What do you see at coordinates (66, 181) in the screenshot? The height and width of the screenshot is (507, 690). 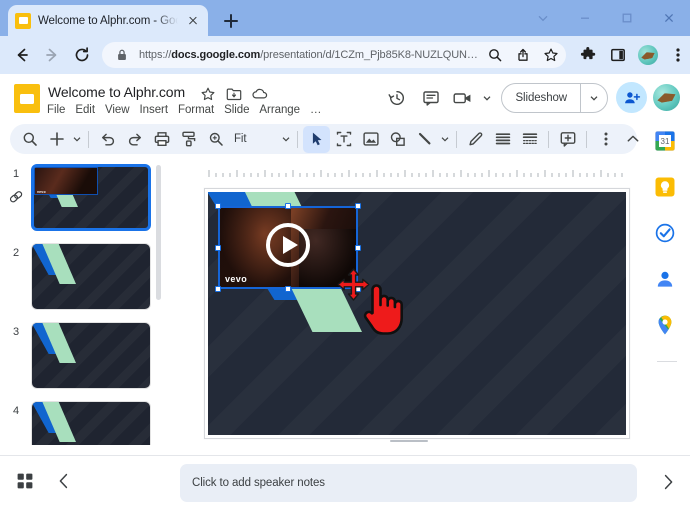 I see `video-thumbnail` at bounding box center [66, 181].